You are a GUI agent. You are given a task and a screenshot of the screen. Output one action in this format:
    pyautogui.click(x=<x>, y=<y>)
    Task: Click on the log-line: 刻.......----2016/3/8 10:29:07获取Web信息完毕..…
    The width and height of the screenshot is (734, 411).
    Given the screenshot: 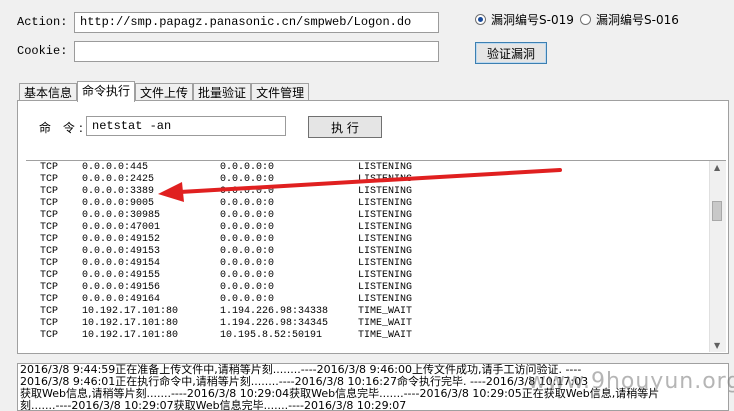 What is the action you would take?
    pyautogui.click(x=213, y=405)
    